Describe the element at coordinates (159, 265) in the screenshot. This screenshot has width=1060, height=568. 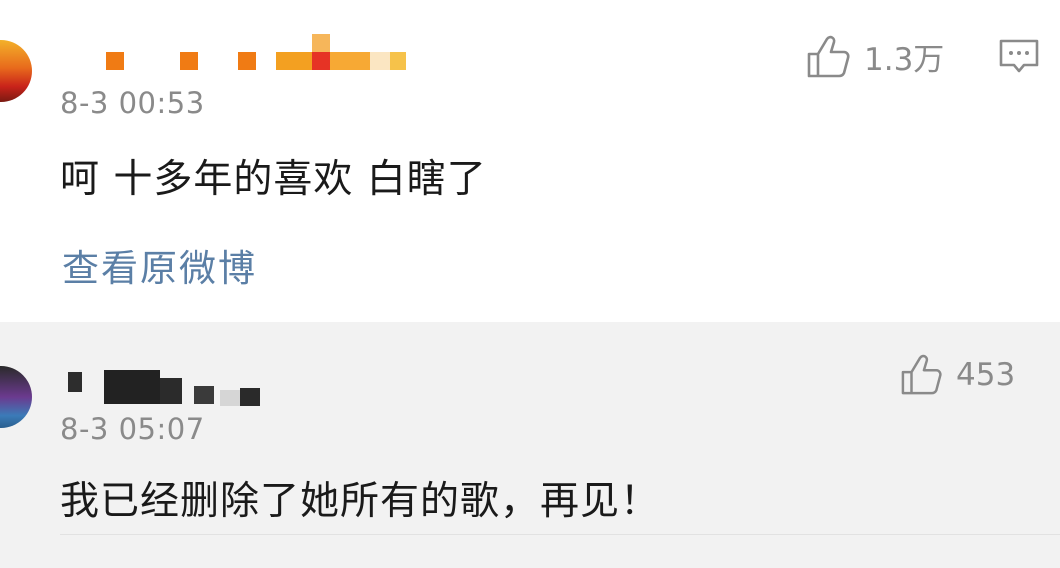
I see `view-original-post-link: 查看原微博` at that location.